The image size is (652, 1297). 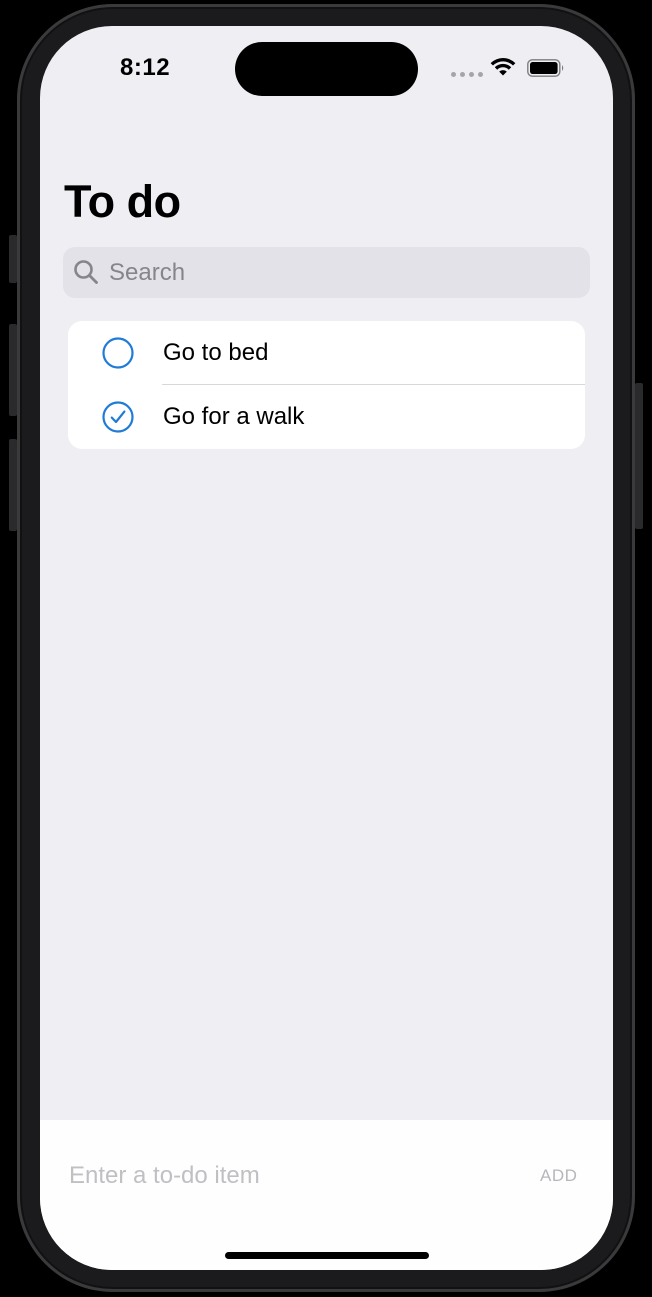 I want to click on search-bar, so click(x=326, y=272).